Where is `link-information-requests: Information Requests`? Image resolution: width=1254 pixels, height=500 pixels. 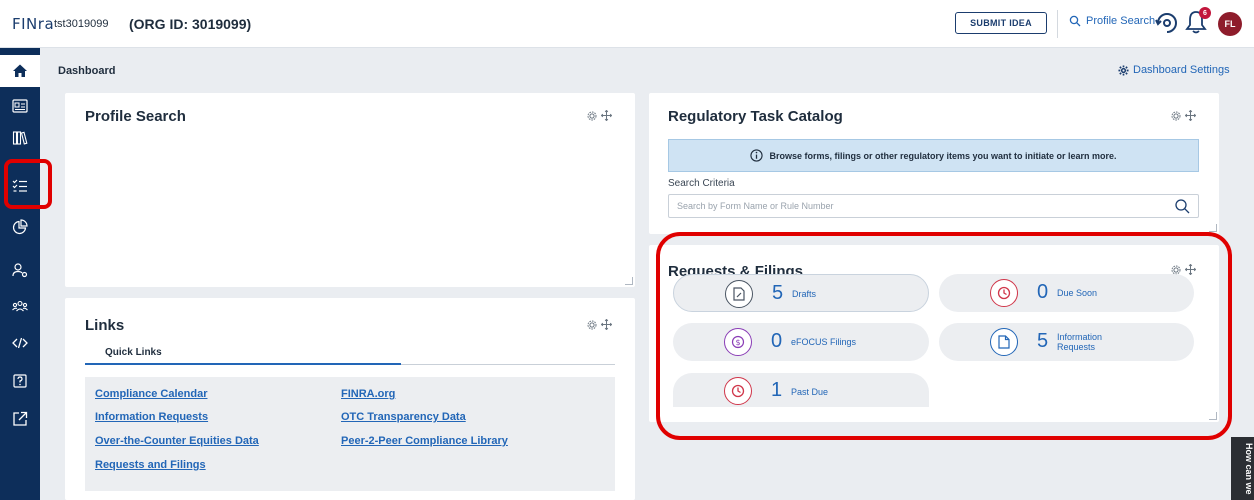
link-information-requests: Information Requests is located at coordinates (151, 417).